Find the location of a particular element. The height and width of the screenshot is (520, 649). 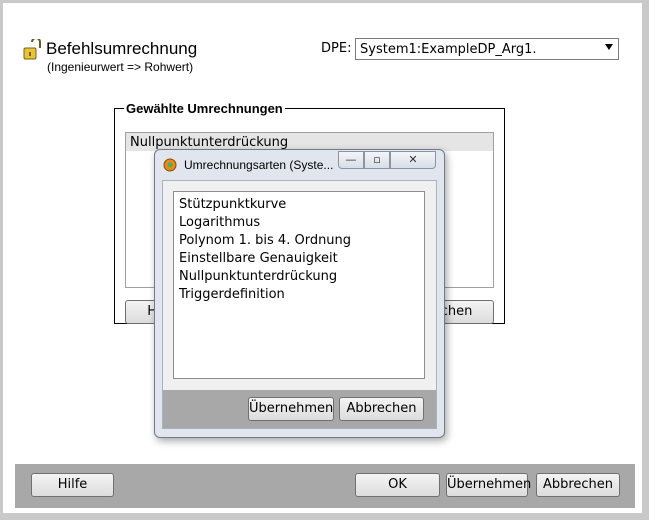

dpe-select: System1:ExampleDP_Arg1. is located at coordinates (487, 49).